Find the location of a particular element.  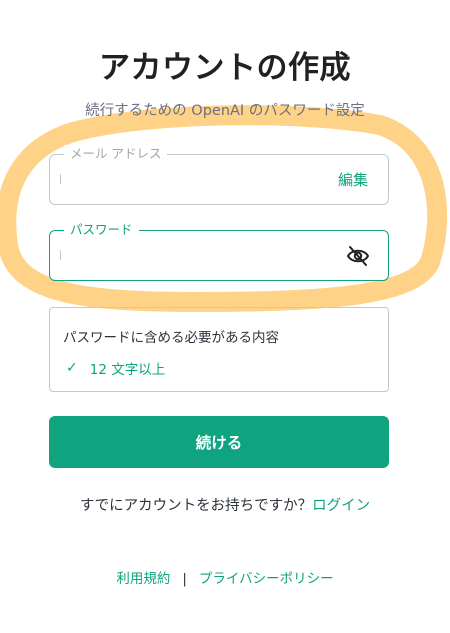

footer-links: 利用規約 | プライバシーポリシー is located at coordinates (225, 577).